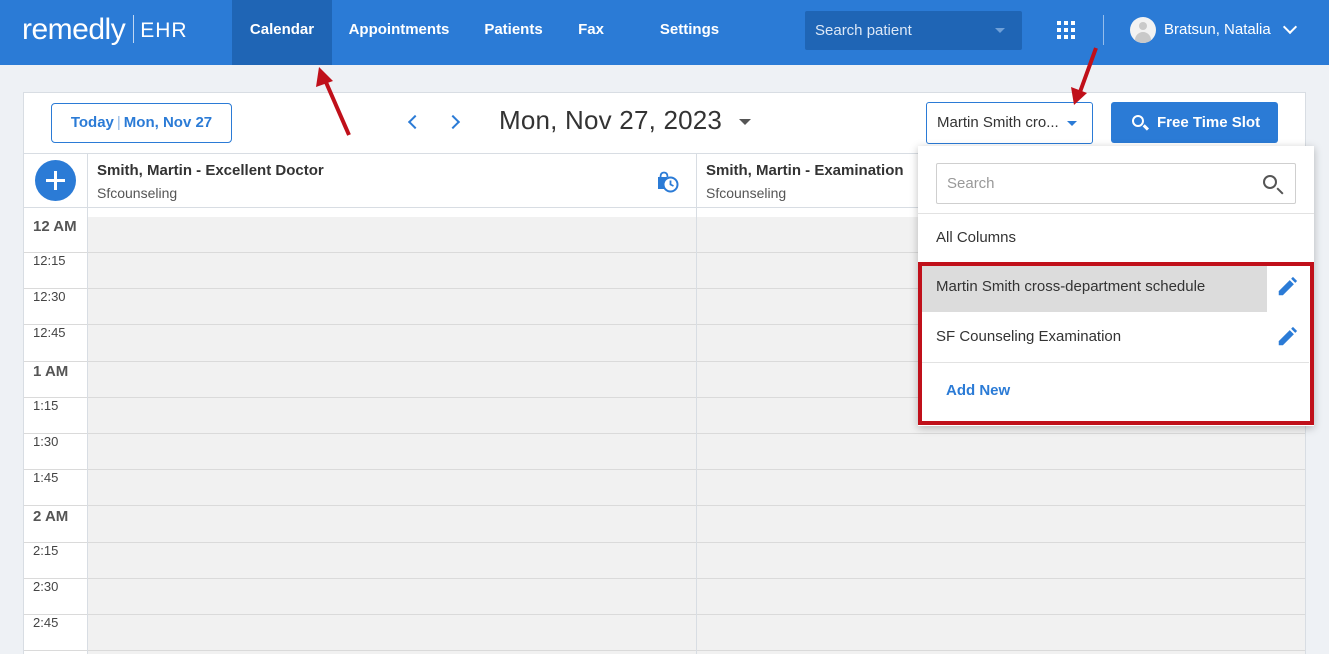 This screenshot has height=654, width=1329. Describe the element at coordinates (210, 170) in the screenshot. I see `column-title: Smith, Martin - Excellent Doctor` at that location.